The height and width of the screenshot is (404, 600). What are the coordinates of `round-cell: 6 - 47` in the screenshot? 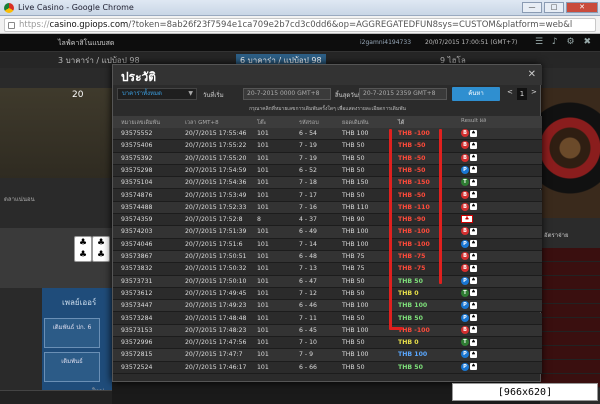 It's located at (308, 281).